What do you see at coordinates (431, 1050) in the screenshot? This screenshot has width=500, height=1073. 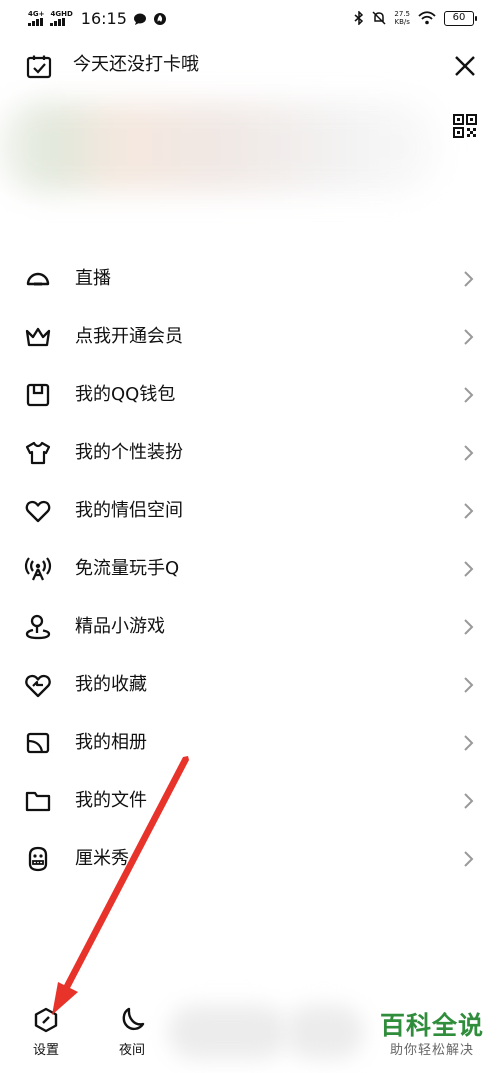 I see `watermark-subtitle: 助你轻松解决` at bounding box center [431, 1050].